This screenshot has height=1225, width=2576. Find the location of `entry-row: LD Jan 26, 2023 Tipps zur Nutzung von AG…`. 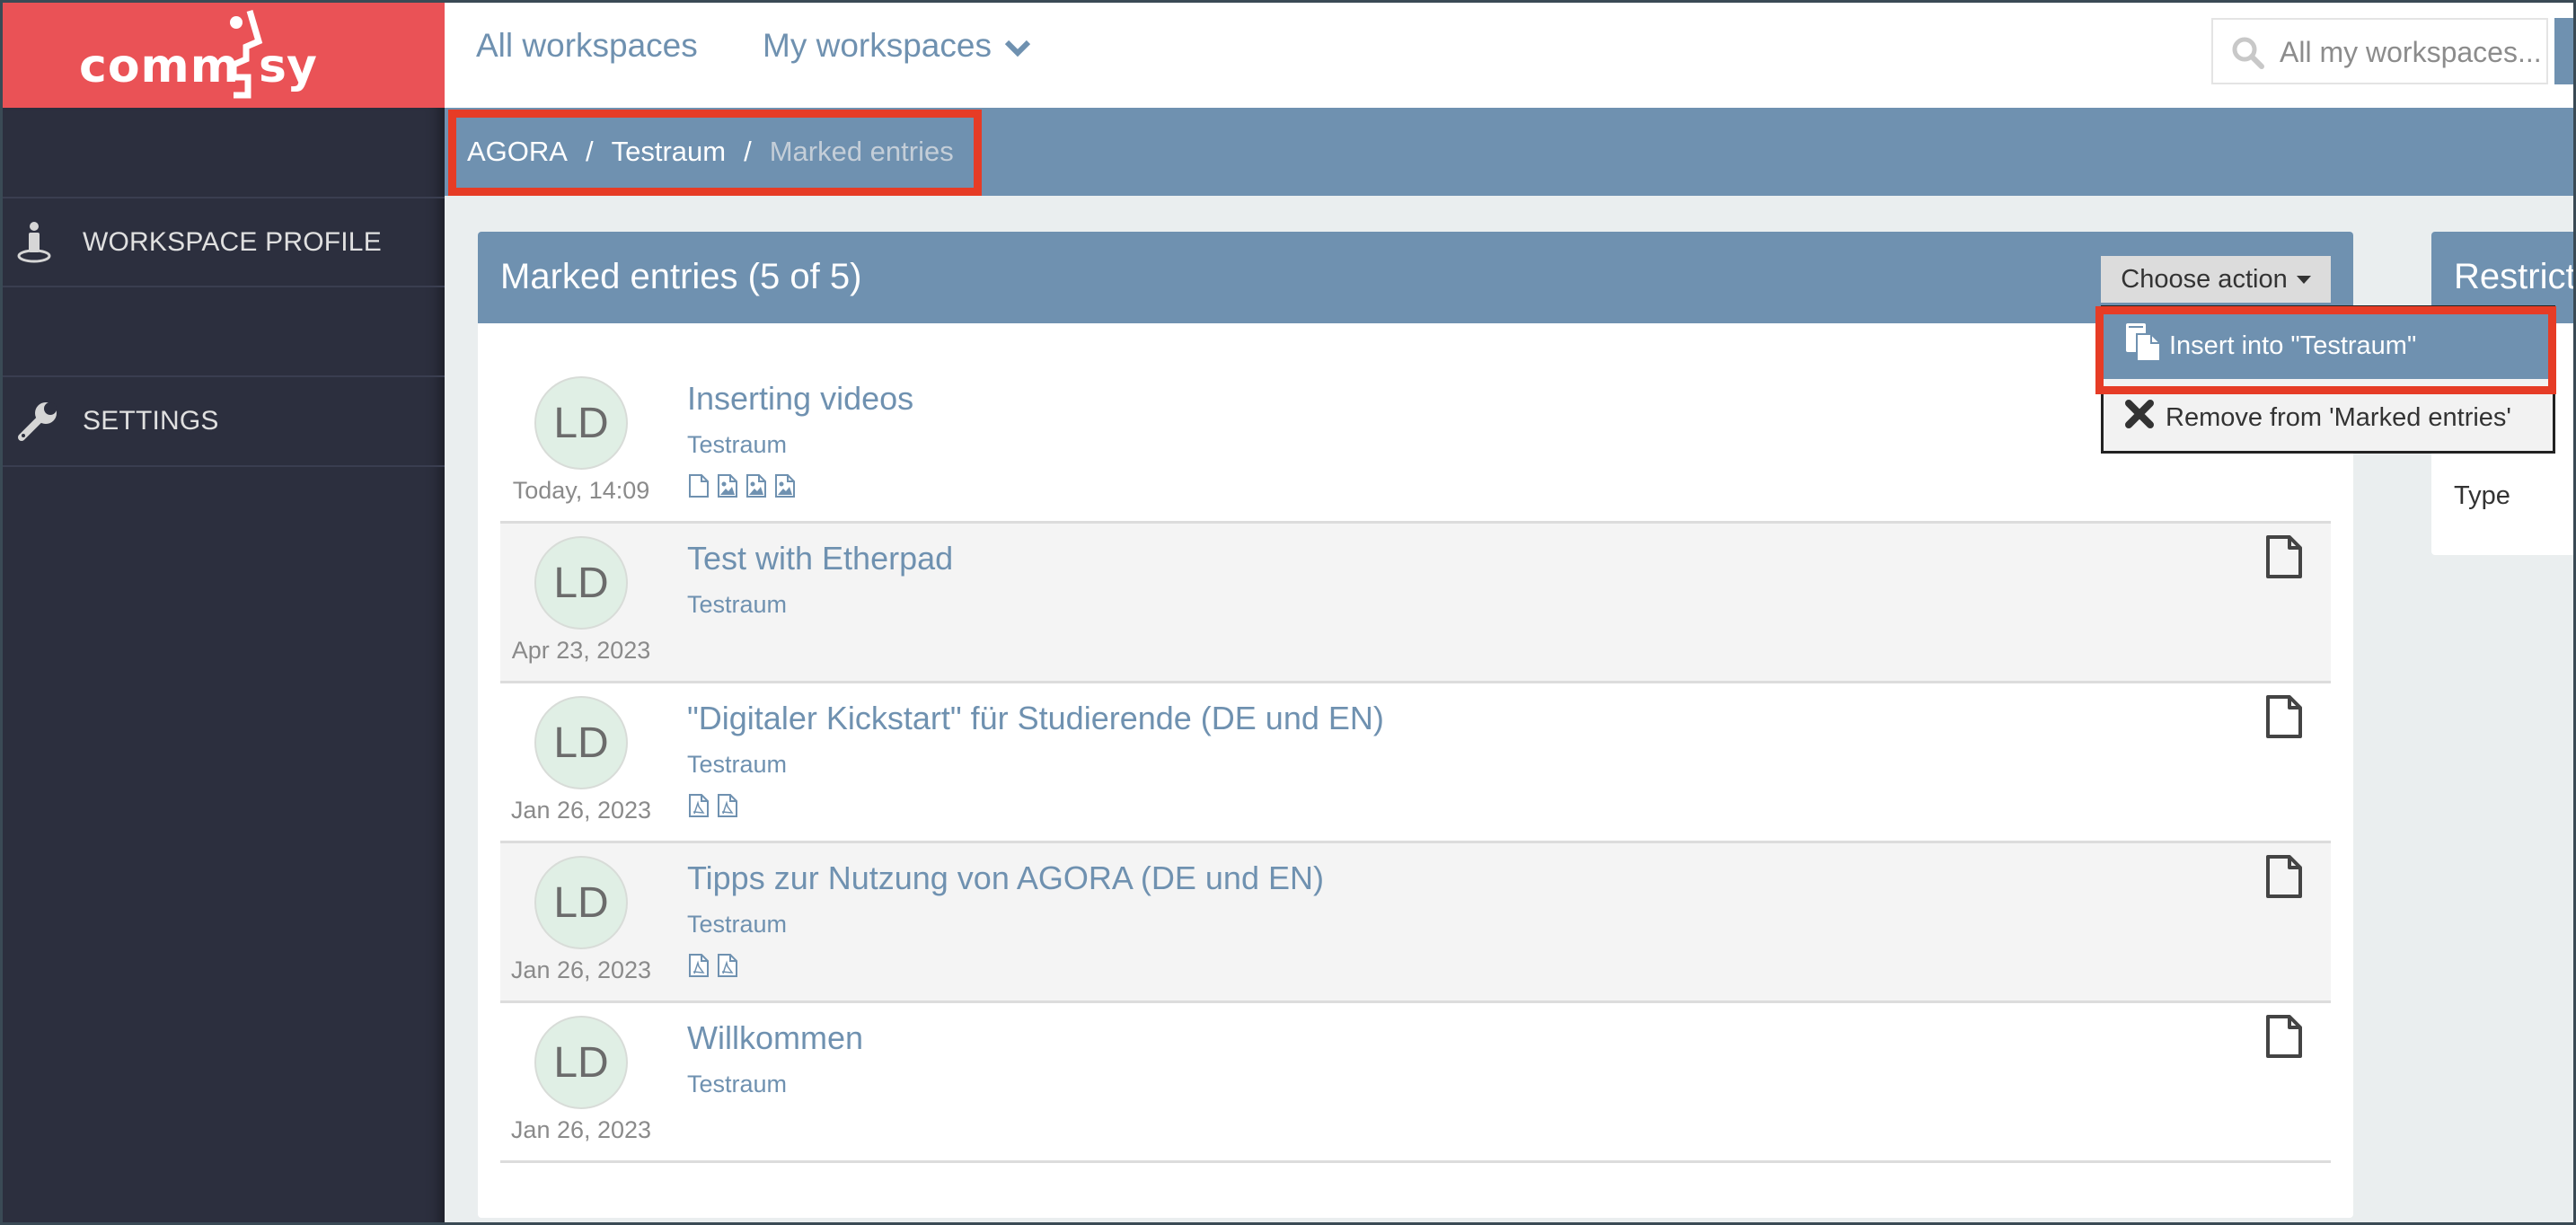

entry-row: LD Jan 26, 2023 Tipps zur Nutzung von AG… is located at coordinates (1415, 923).